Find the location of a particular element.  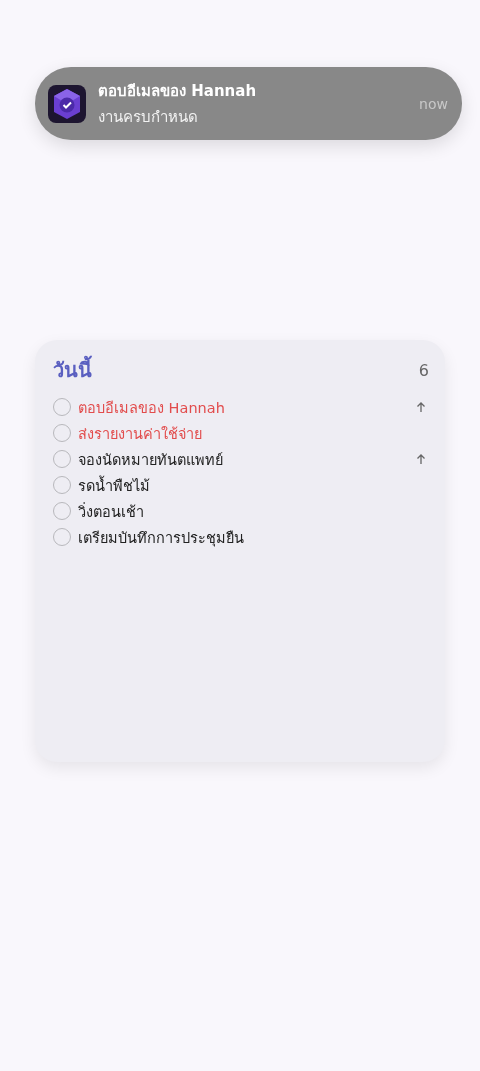

task-label: เตรียมบันทึกการประชุมยืน is located at coordinates (253, 537).